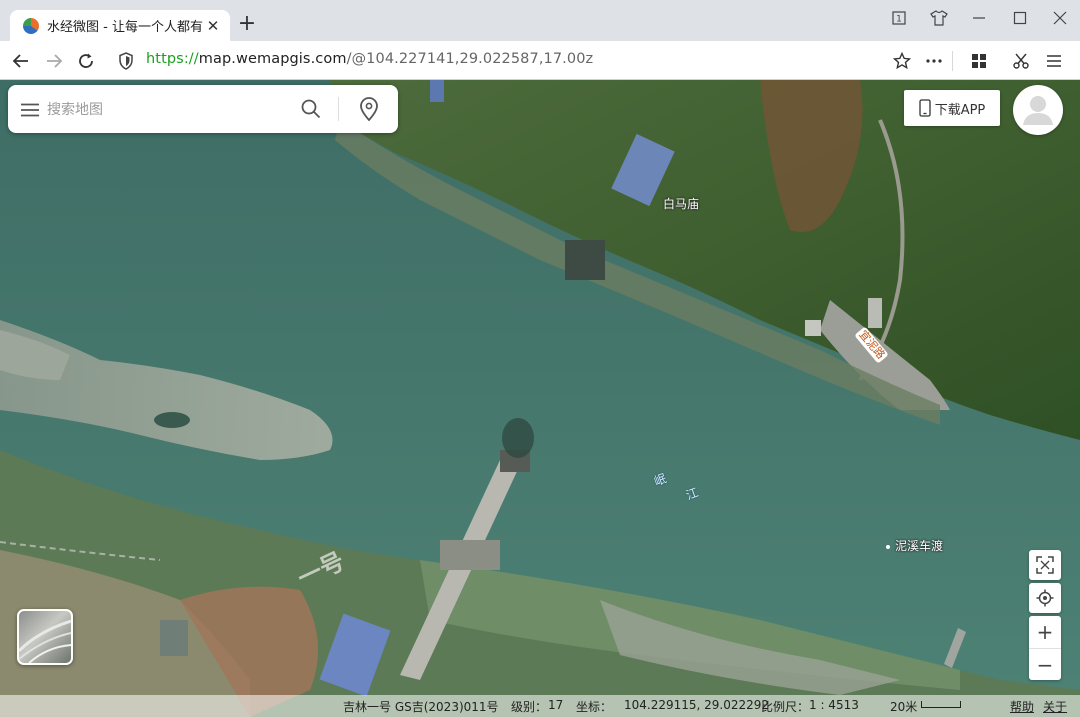 The height and width of the screenshot is (717, 1080). I want to click on search-input: 搜索地图, so click(75, 109).